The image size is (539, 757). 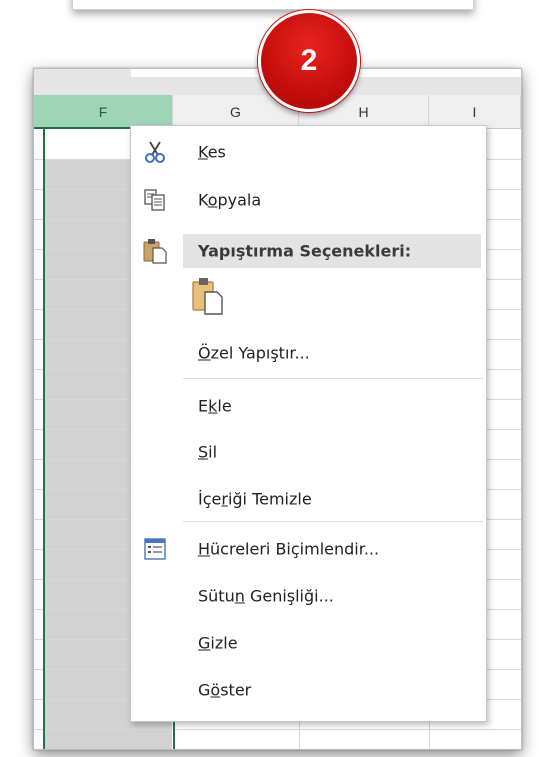 I want to click on menu-item-label: Gizle, so click(x=218, y=643).